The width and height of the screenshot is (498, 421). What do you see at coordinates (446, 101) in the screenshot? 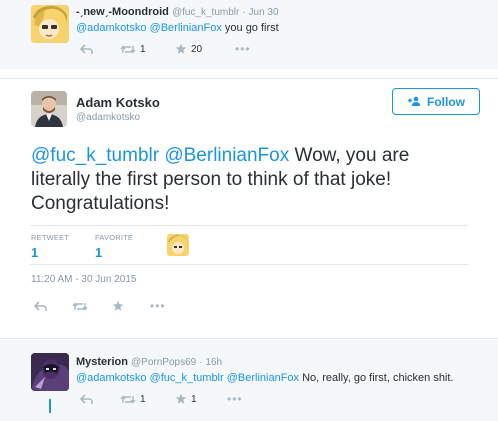
I see `follow-label: Follow` at bounding box center [446, 101].